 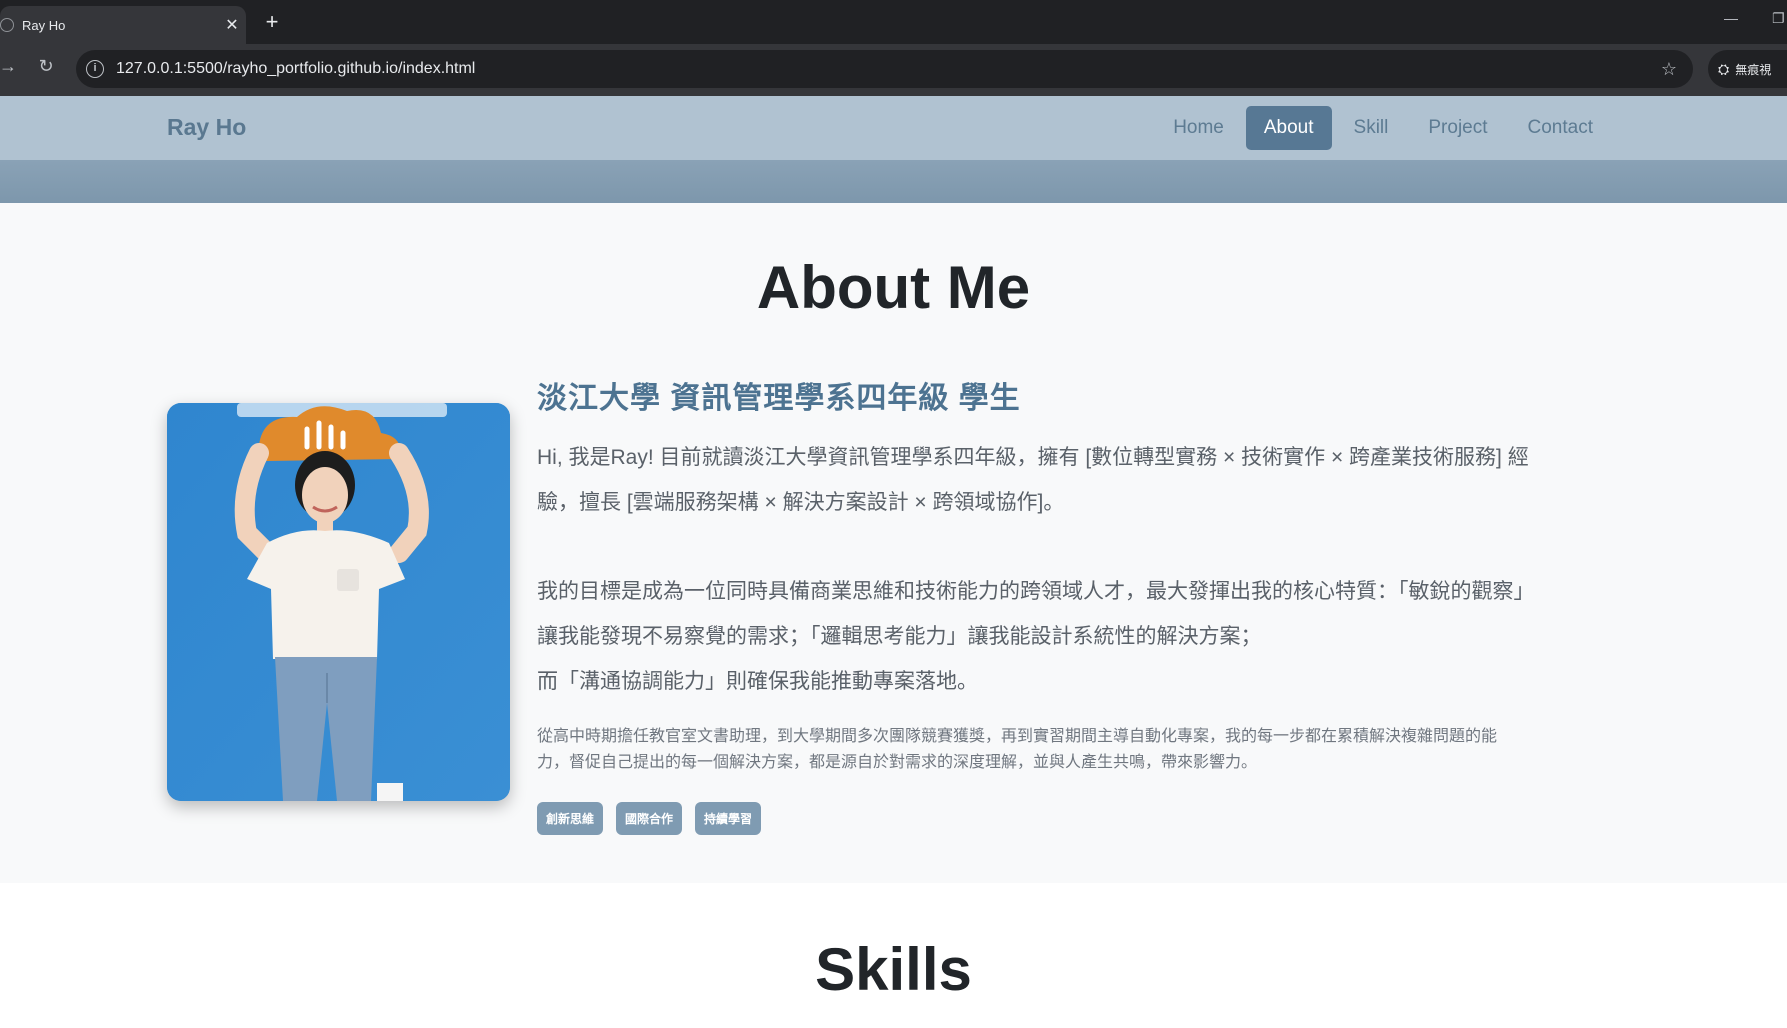 What do you see at coordinates (779, 398) in the screenshot?
I see `about-subtitle: 淡江大學 資訊管理學系四年級 學生` at bounding box center [779, 398].